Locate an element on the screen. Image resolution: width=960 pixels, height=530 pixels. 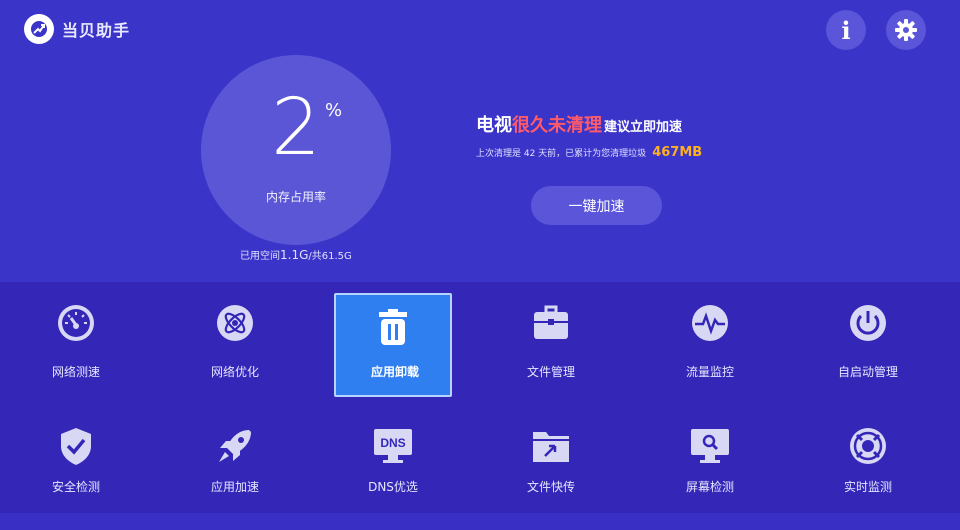
tool-label: 网络优化 is located at coordinates (234, 372).